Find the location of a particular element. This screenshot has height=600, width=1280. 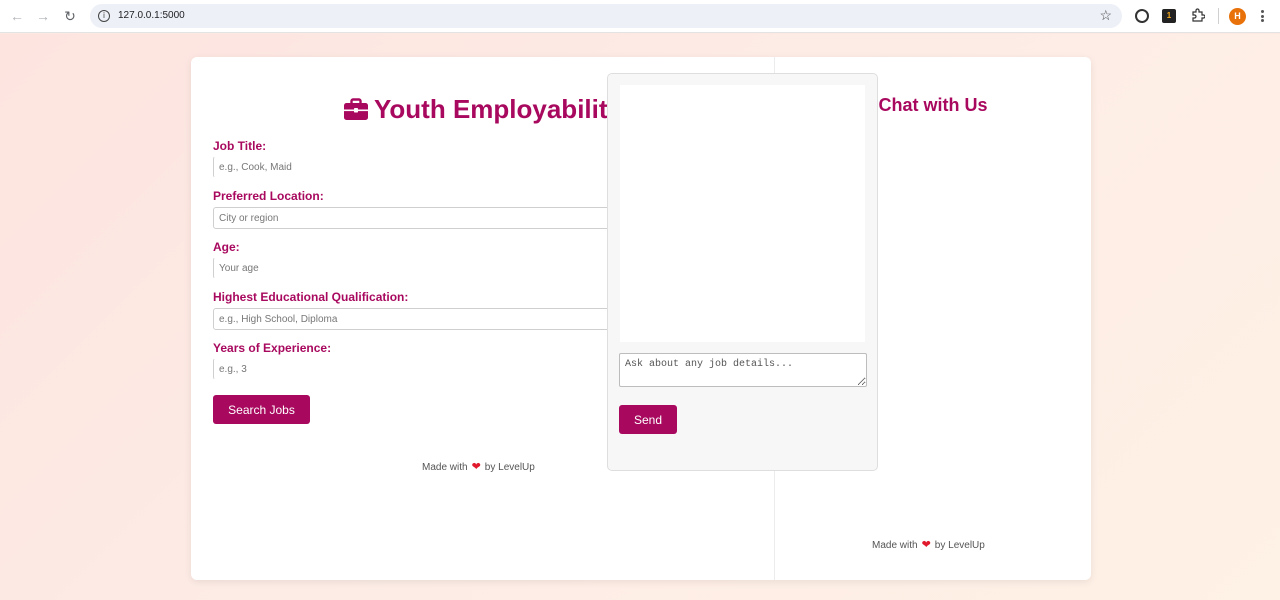

chat-panel: Send is located at coordinates (742, 272).